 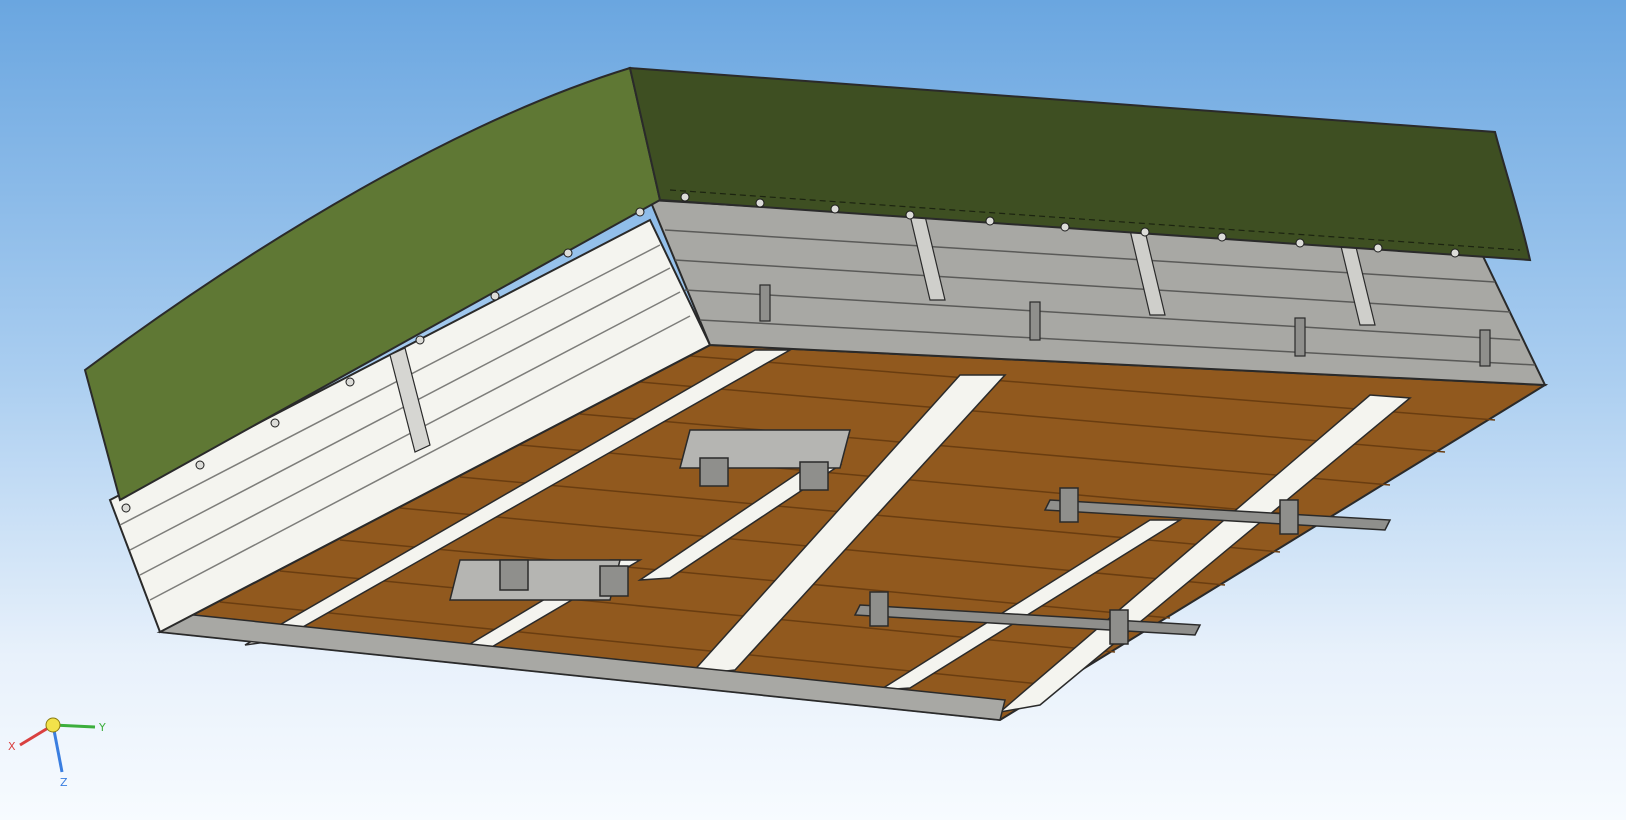 What do you see at coordinates (102, 727) in the screenshot?
I see `y-axis-label: Y` at bounding box center [102, 727].